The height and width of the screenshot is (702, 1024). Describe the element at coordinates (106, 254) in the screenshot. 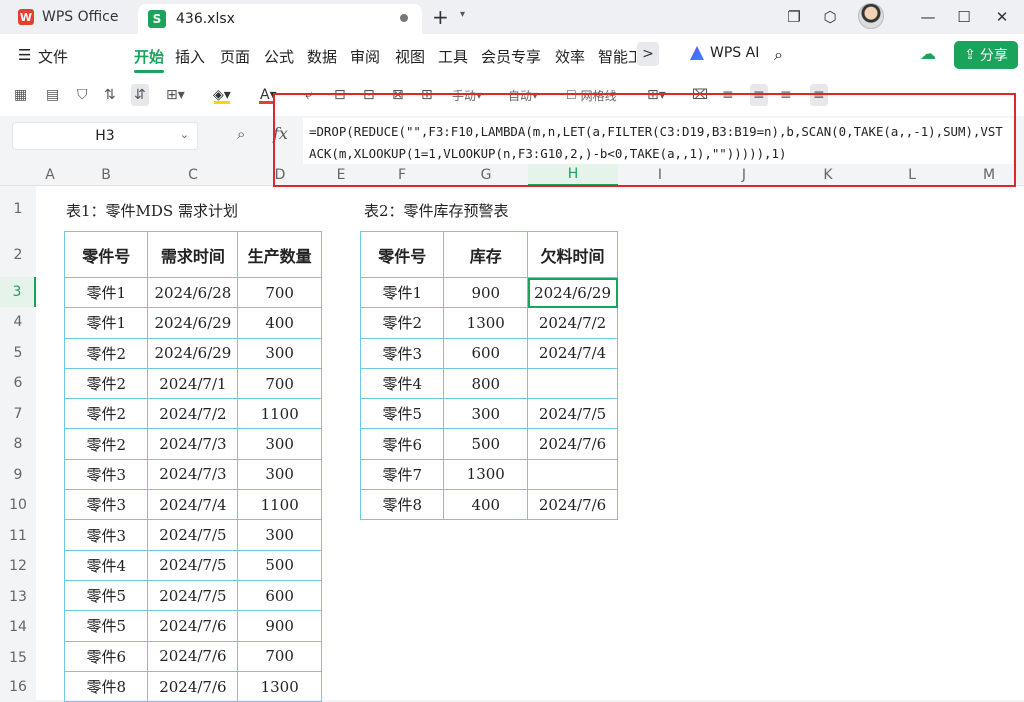

I see `table1-header-cell: 零件号` at that location.